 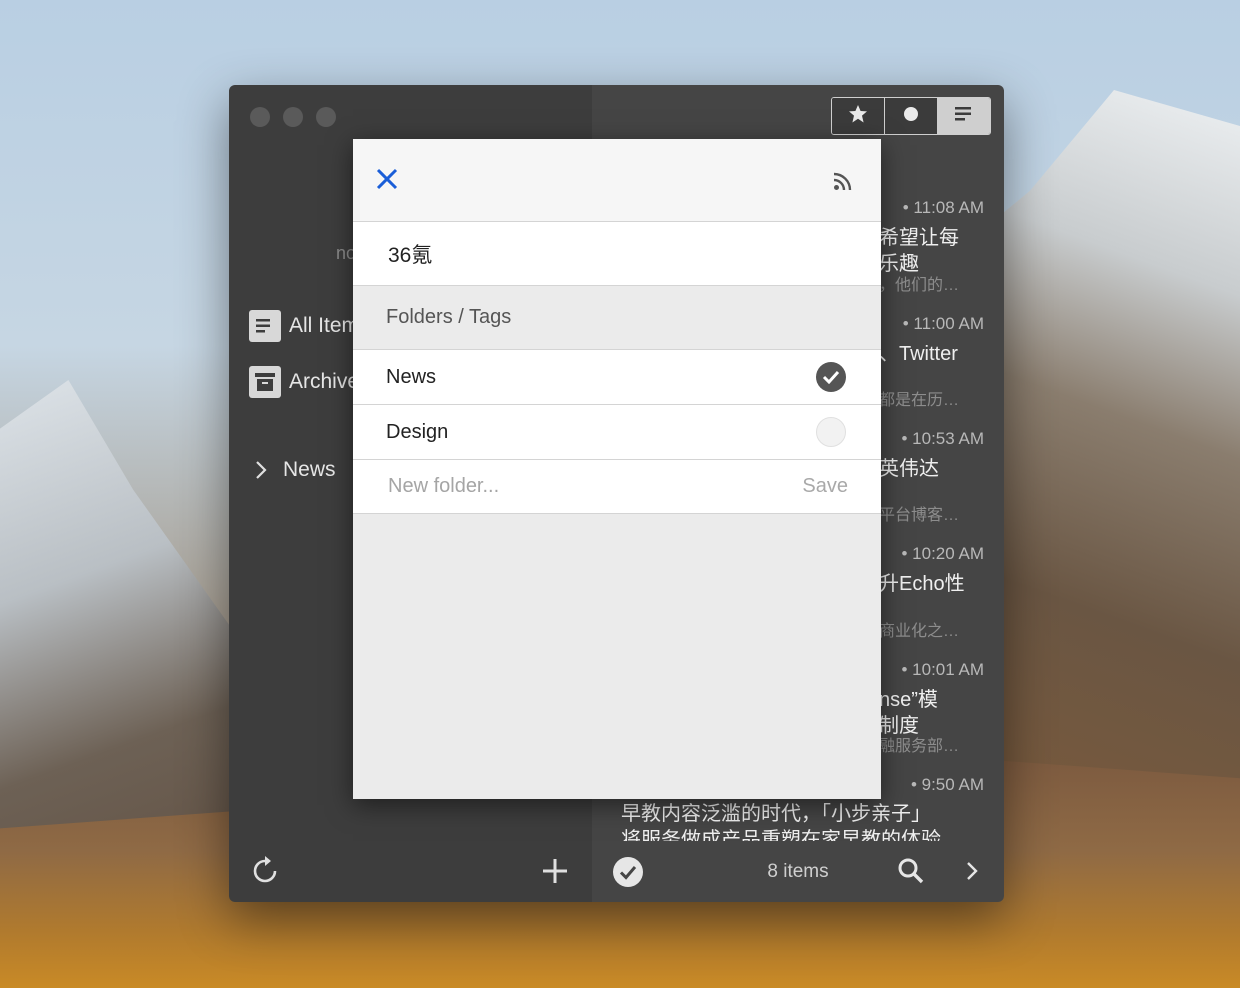 I want to click on lines-icon, so click(x=964, y=116).